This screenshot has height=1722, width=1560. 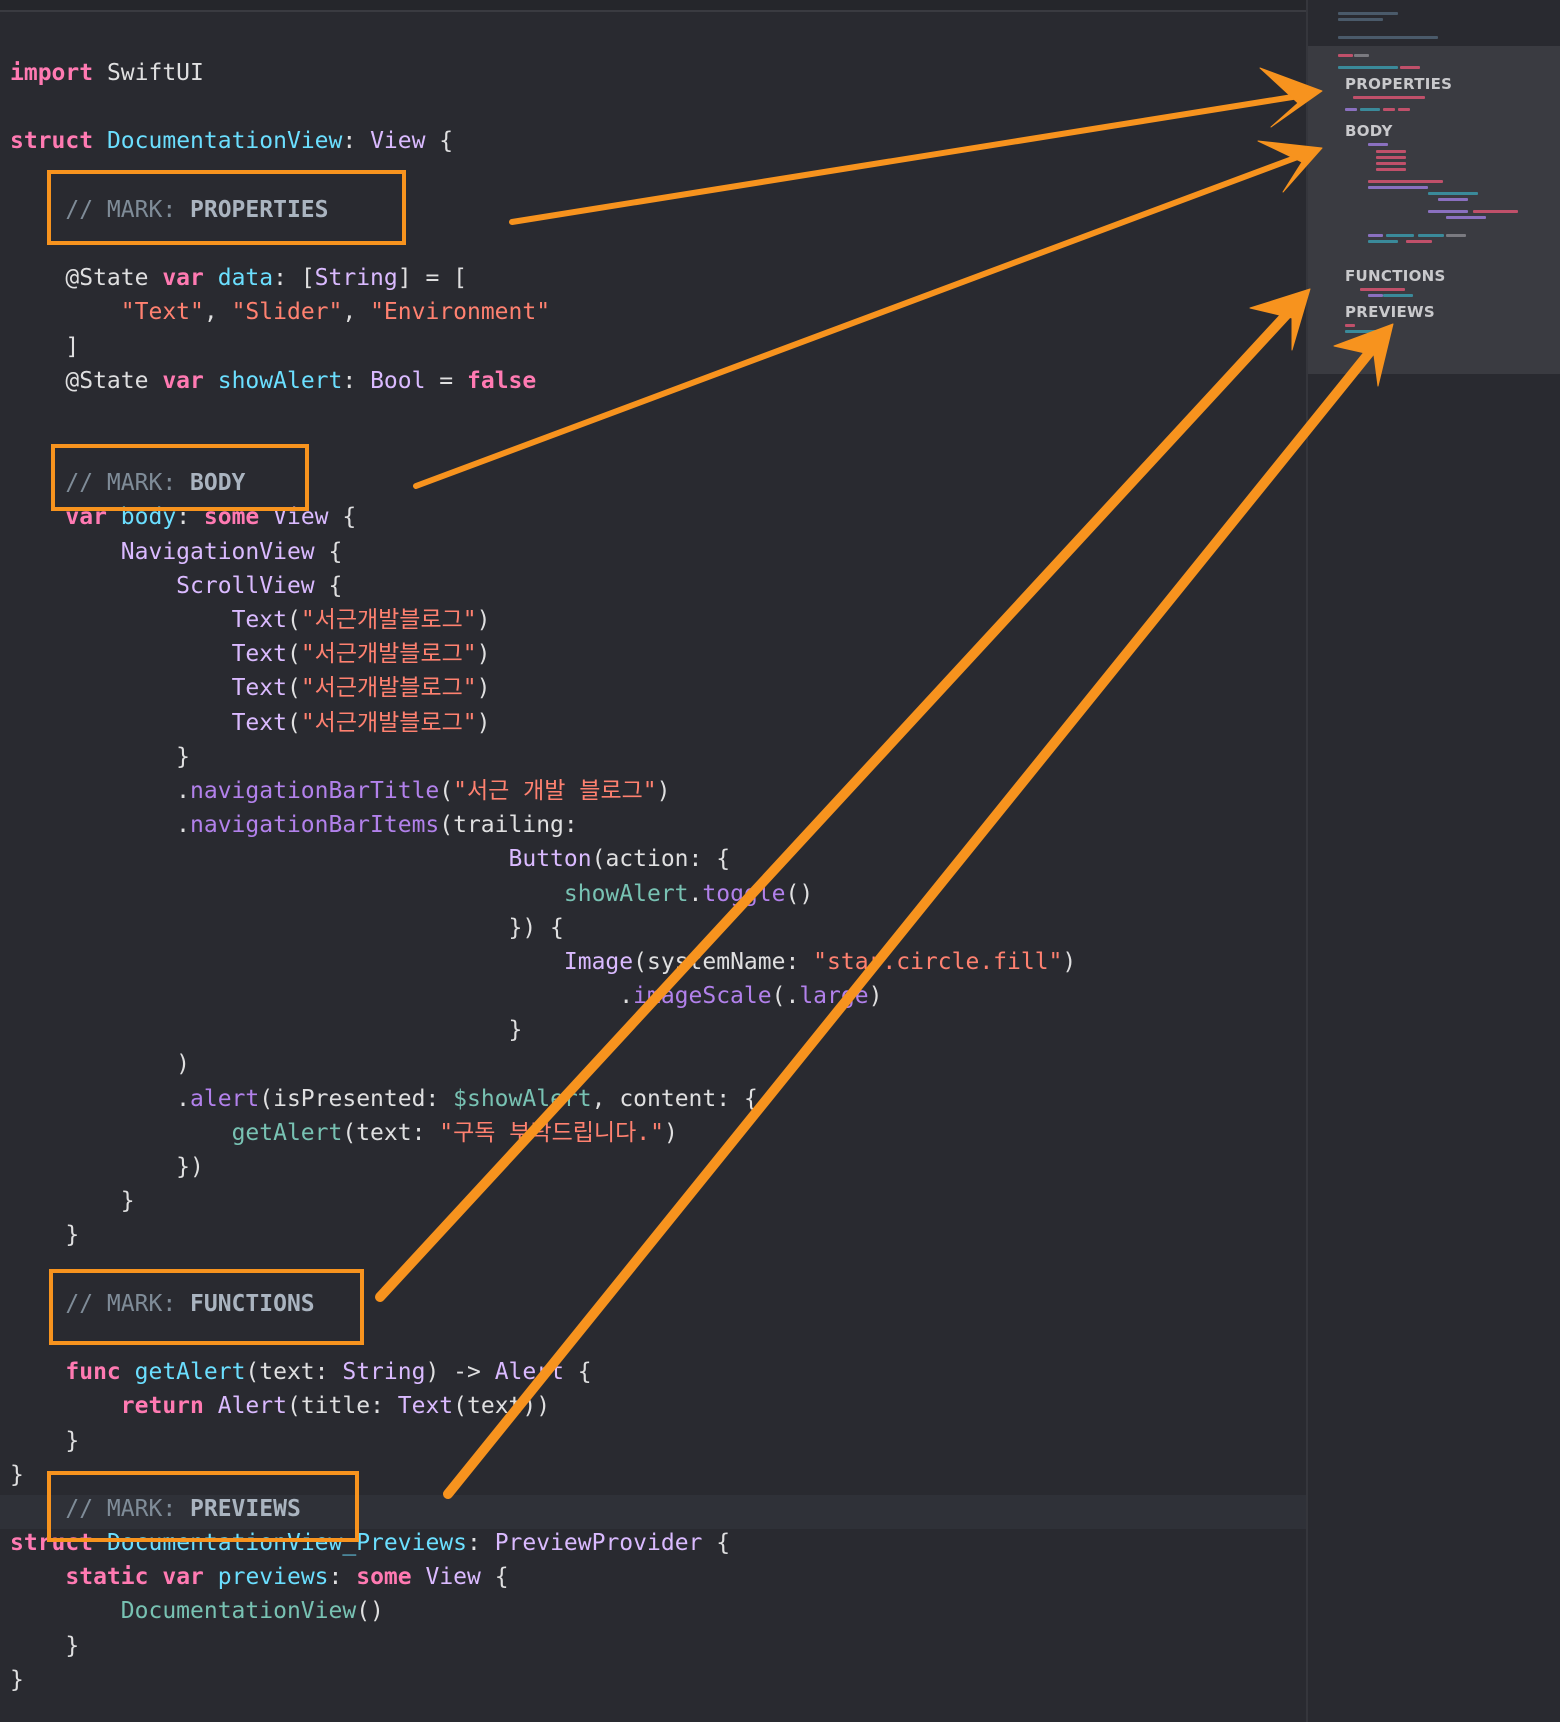 I want to click on code-token: ], so click(x=45, y=346).